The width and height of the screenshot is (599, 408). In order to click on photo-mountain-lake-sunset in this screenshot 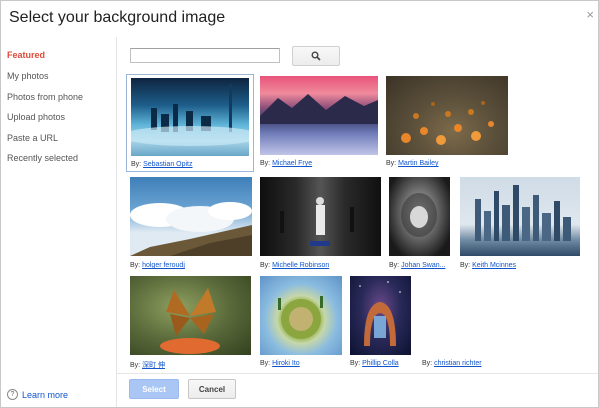, I will do `click(319, 115)`.